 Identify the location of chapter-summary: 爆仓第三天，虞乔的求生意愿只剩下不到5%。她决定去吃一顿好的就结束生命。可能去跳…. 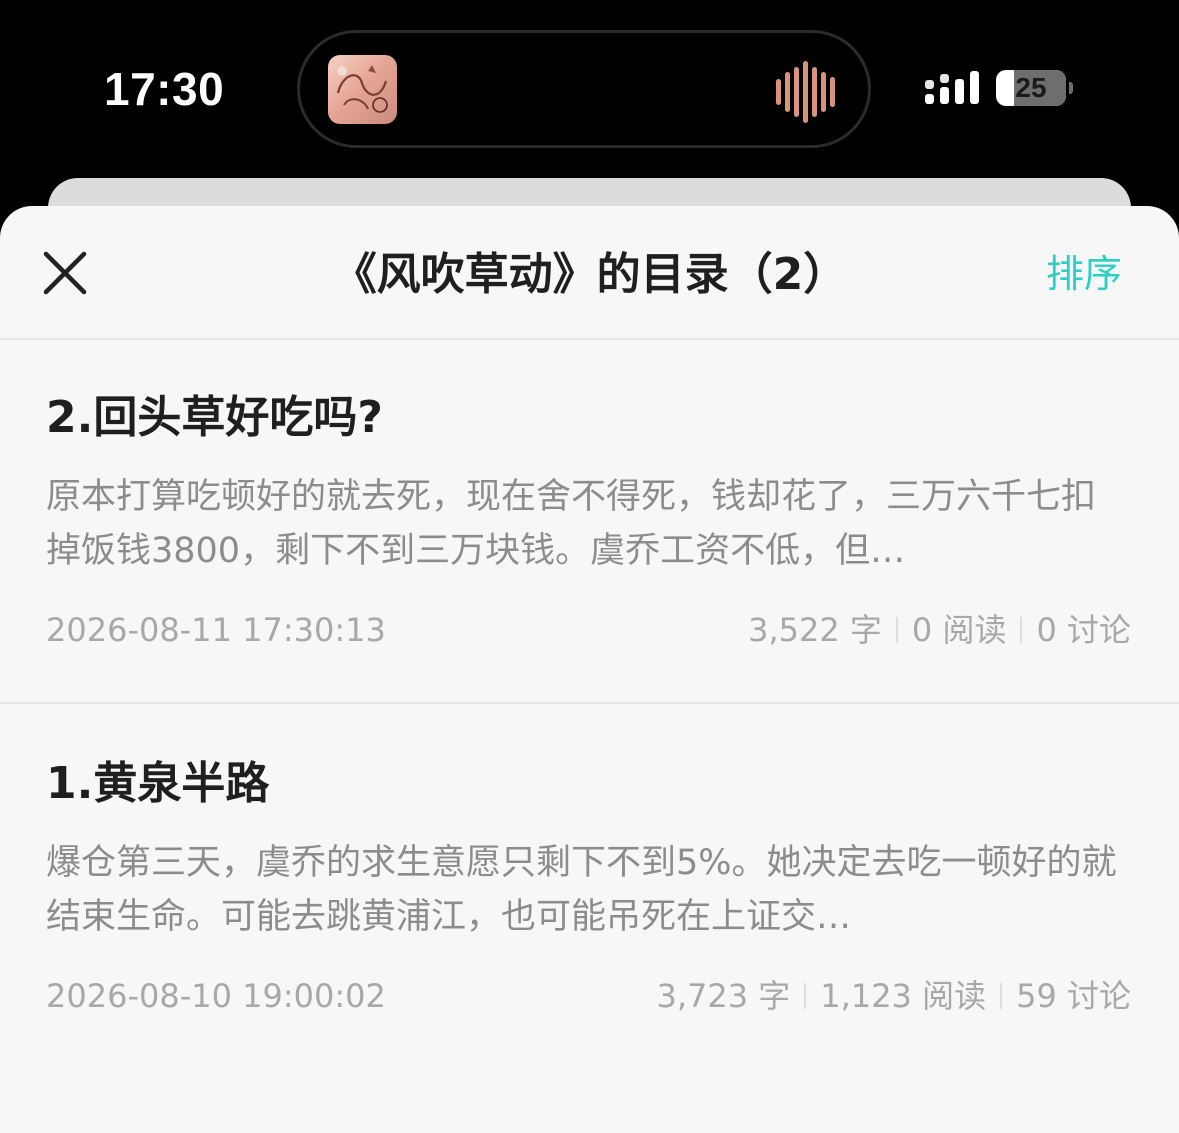
(581, 890).